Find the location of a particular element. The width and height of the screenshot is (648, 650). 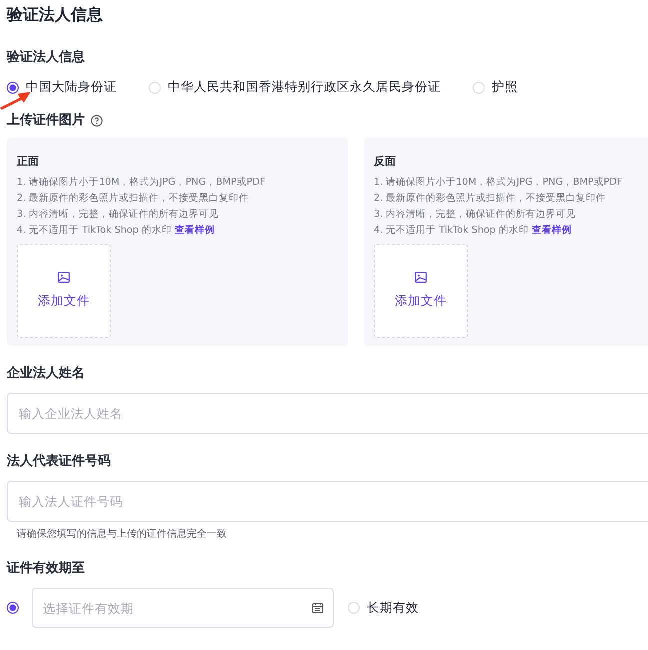

field-label: 证件有效期至 is located at coordinates (46, 569).